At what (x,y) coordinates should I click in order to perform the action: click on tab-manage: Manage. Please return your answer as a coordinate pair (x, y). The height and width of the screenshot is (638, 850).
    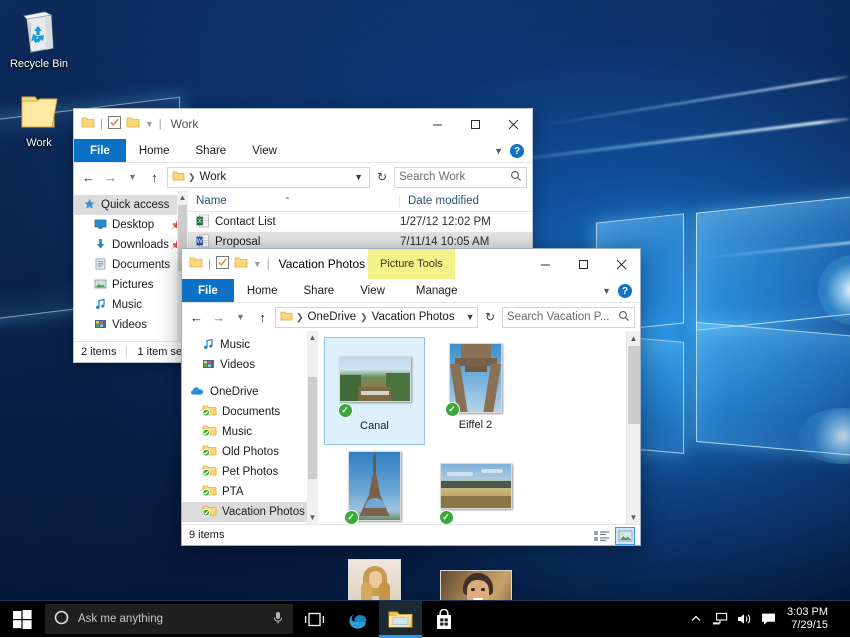
    Looking at the image, I should click on (437, 290).